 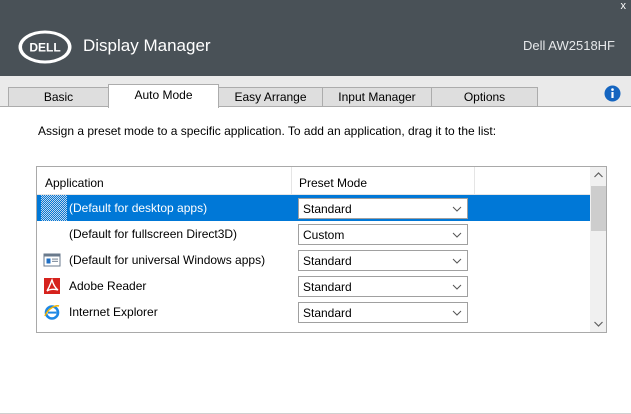 I want to click on internet-explorer-icon, so click(x=52, y=312).